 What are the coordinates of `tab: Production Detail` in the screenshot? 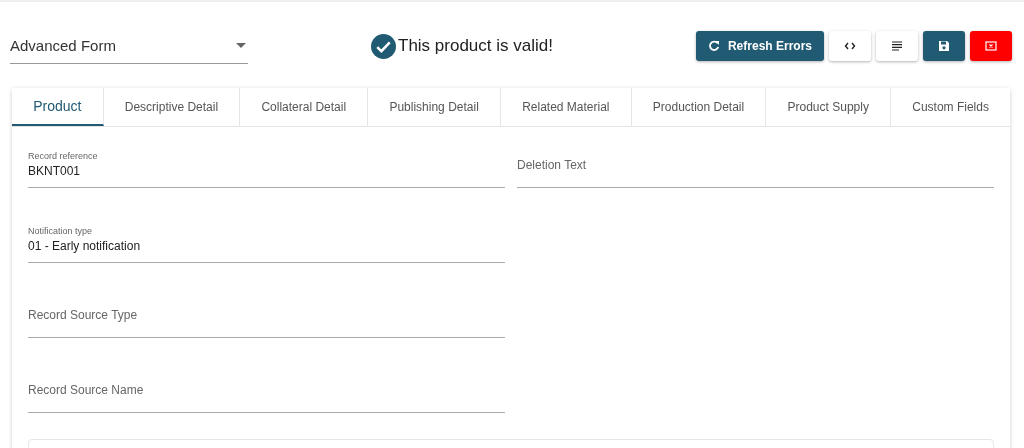 It's located at (699, 107).